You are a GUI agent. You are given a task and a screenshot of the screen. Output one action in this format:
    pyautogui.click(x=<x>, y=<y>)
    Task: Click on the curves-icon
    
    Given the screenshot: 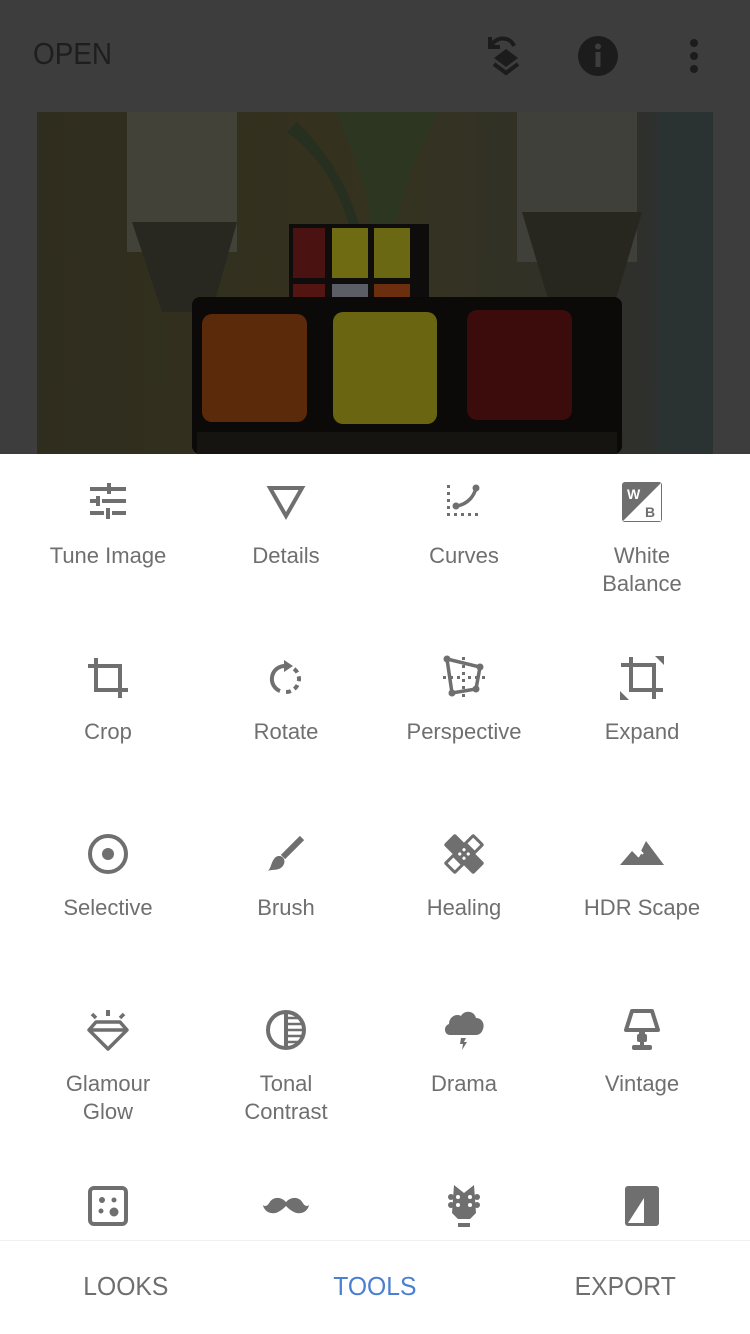 What is the action you would take?
    pyautogui.click(x=463, y=500)
    